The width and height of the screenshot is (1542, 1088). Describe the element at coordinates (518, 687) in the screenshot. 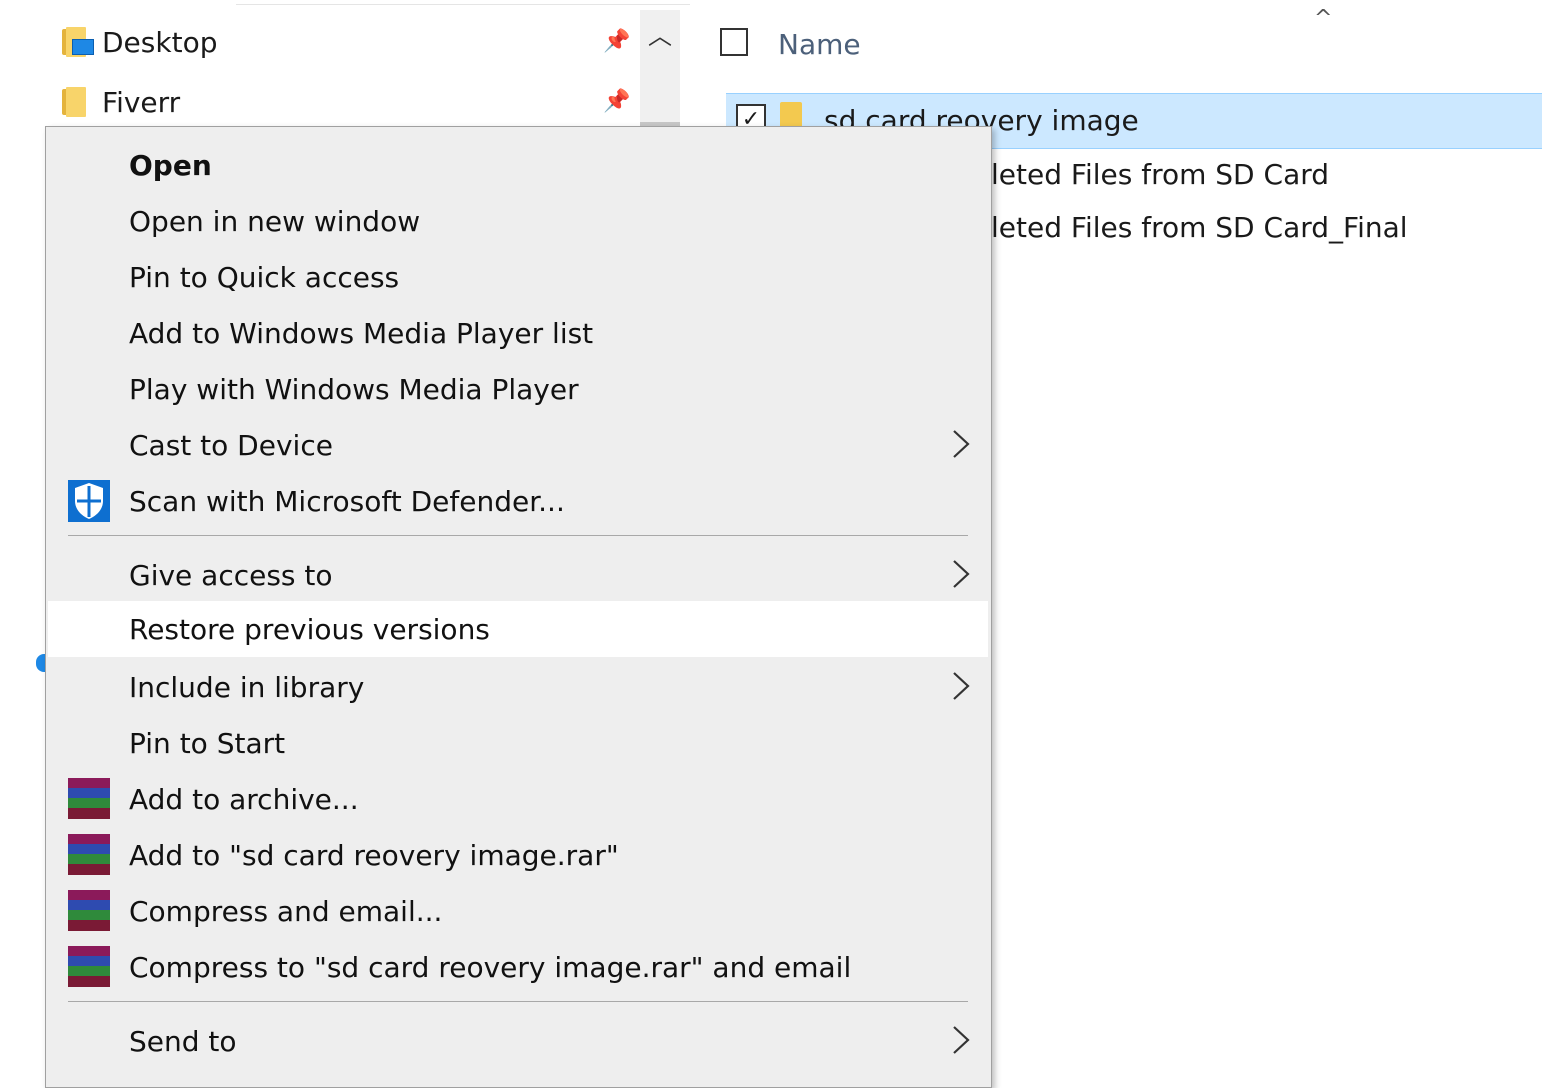

I see `menu-item-include-library: Include in library` at that location.